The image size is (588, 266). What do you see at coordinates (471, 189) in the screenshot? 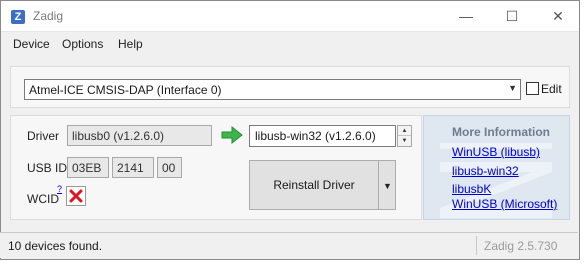
I see `link-libusbk: libusbK` at bounding box center [471, 189].